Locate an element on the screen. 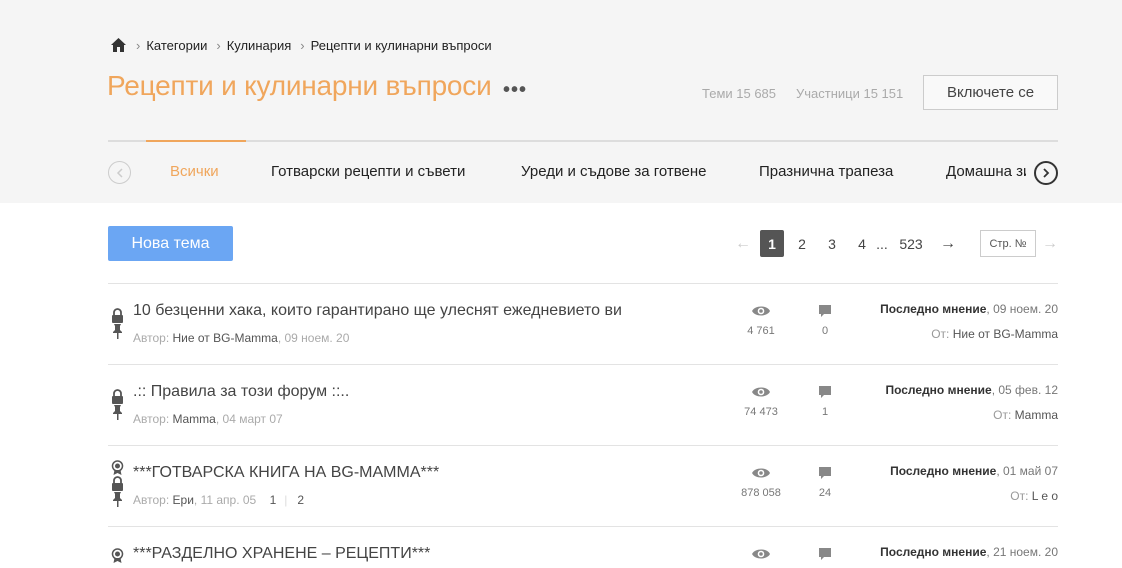 The image size is (1122, 568). topic-title: ***РАЗДЕЛНО ХРАНЕНЕ – РЕЦЕПТИ*** is located at coordinates (281, 554).